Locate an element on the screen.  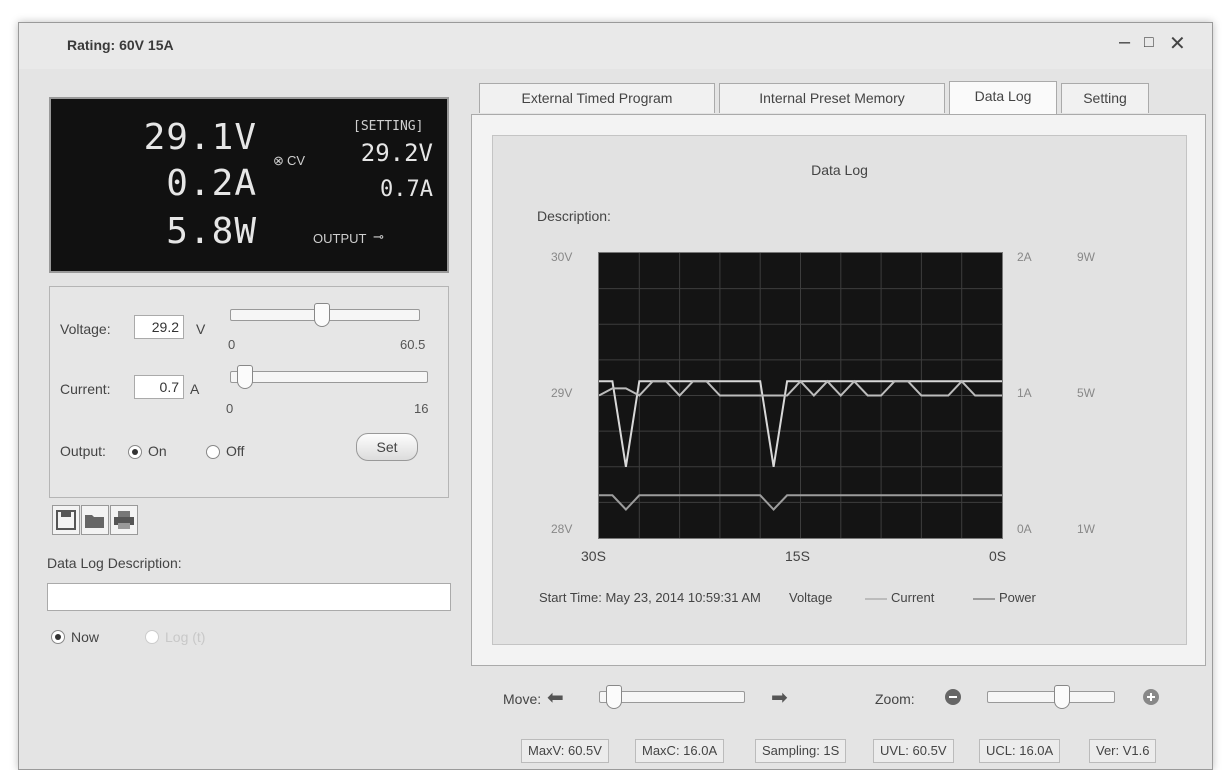
open-button is located at coordinates (95, 520).